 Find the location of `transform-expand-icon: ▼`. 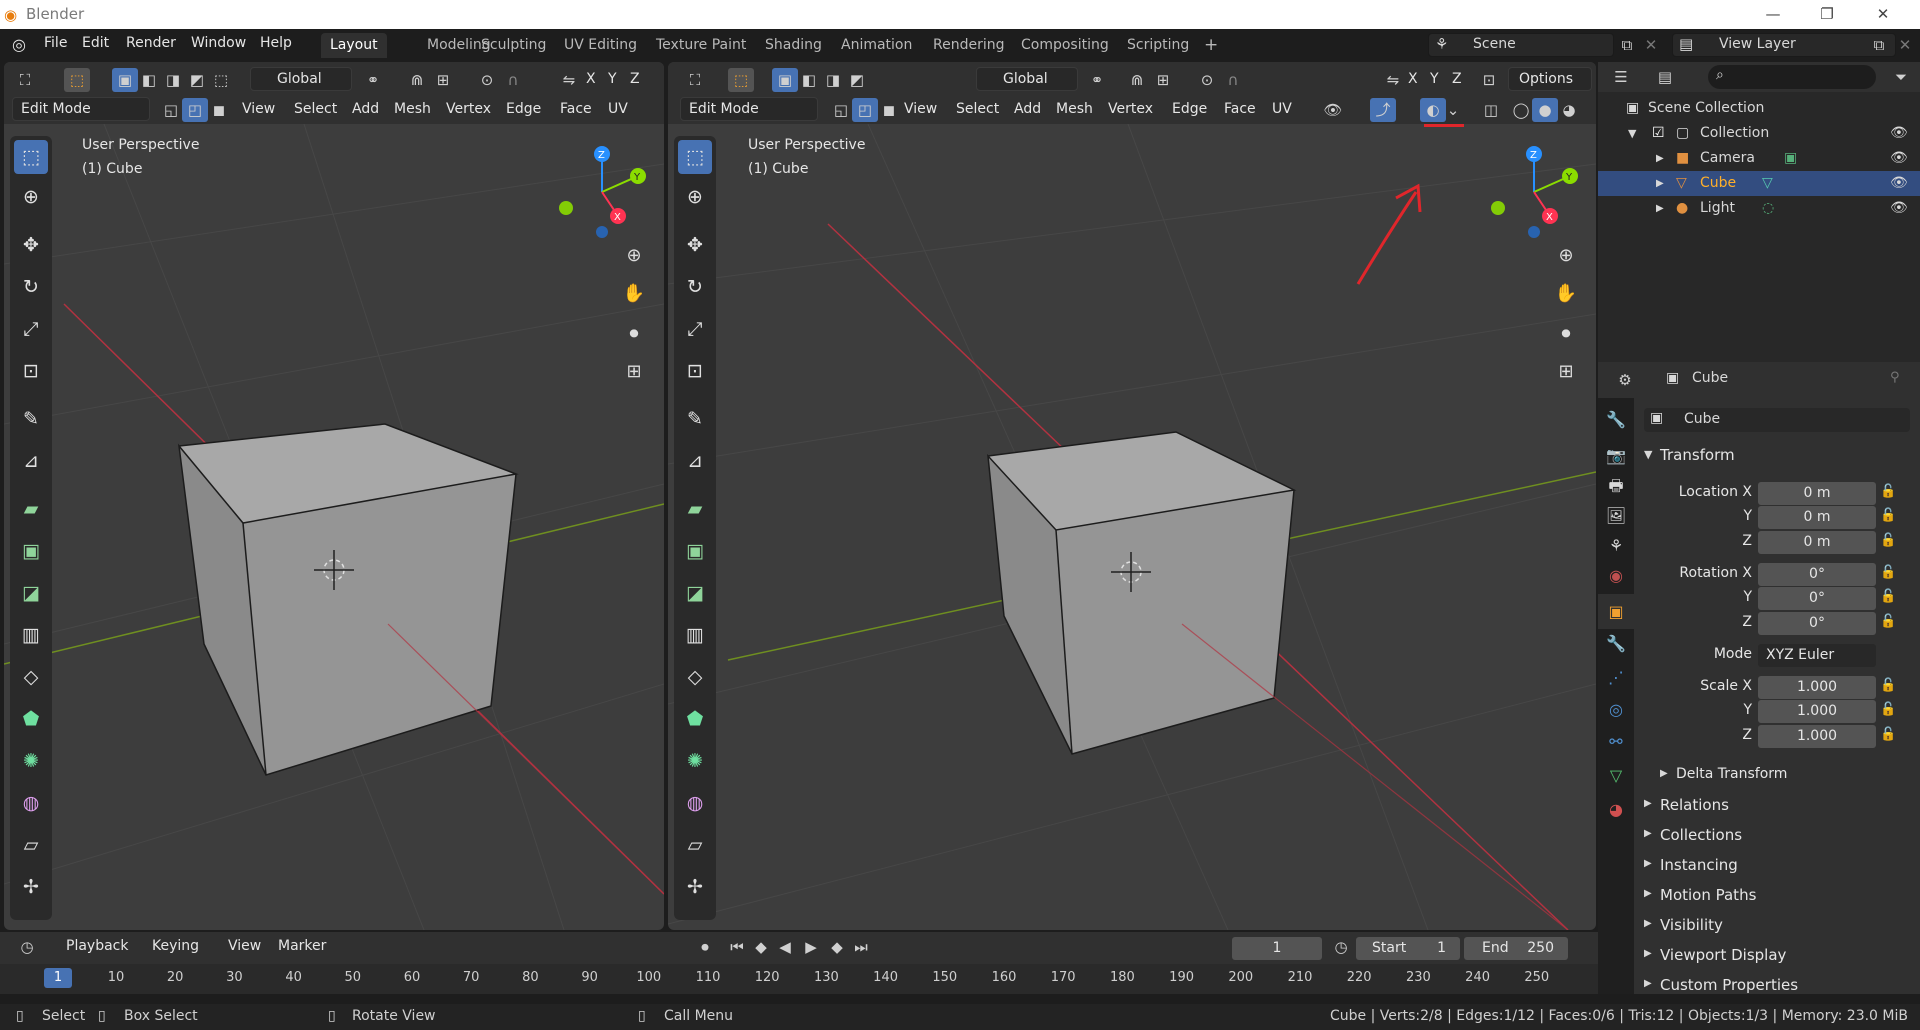

transform-expand-icon: ▼ is located at coordinates (1648, 454).